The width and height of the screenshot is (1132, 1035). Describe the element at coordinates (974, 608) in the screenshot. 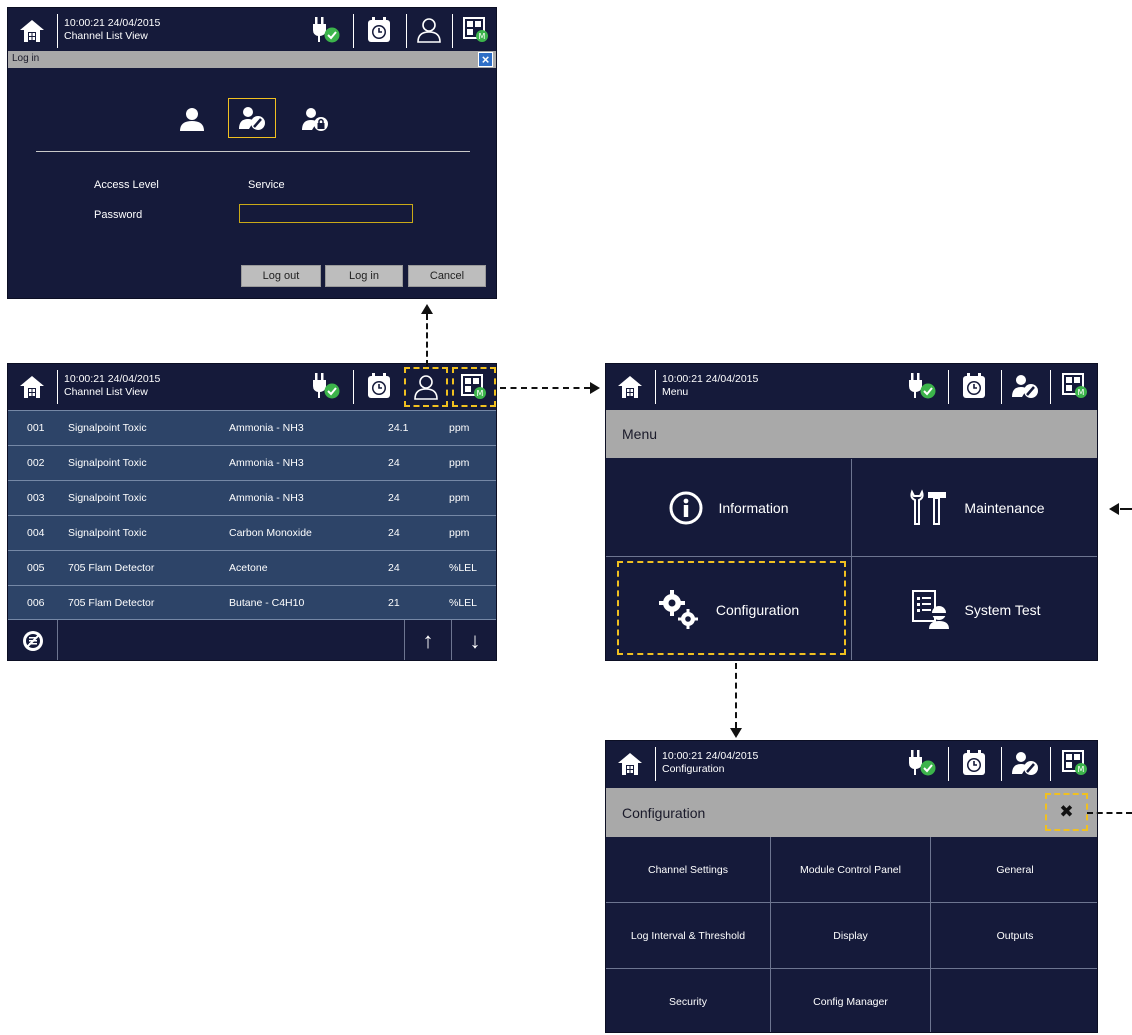

I see `menu-item-system-test: System Test` at that location.